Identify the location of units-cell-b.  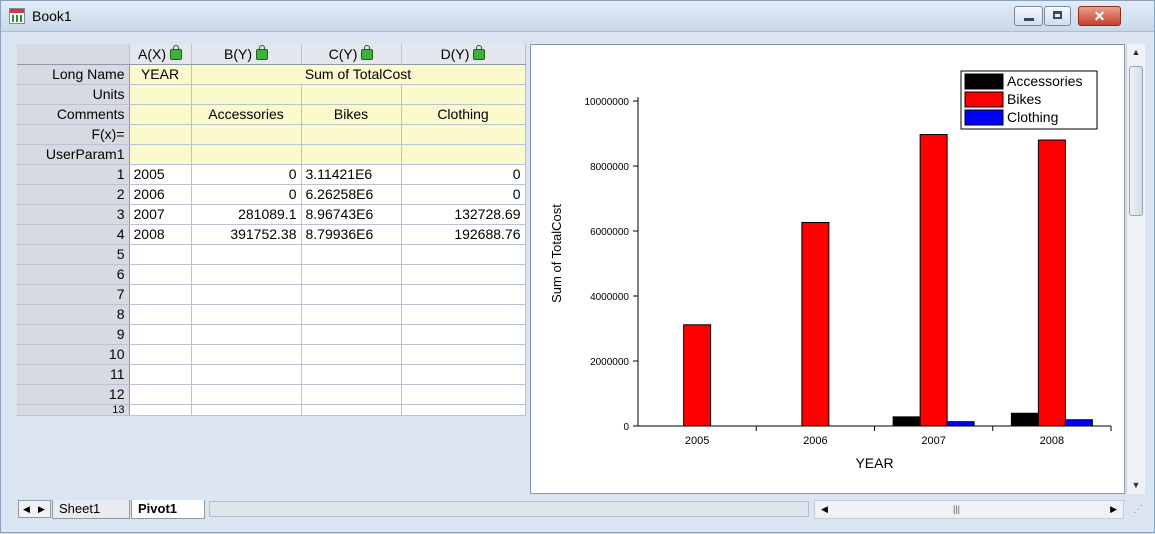
(246, 94).